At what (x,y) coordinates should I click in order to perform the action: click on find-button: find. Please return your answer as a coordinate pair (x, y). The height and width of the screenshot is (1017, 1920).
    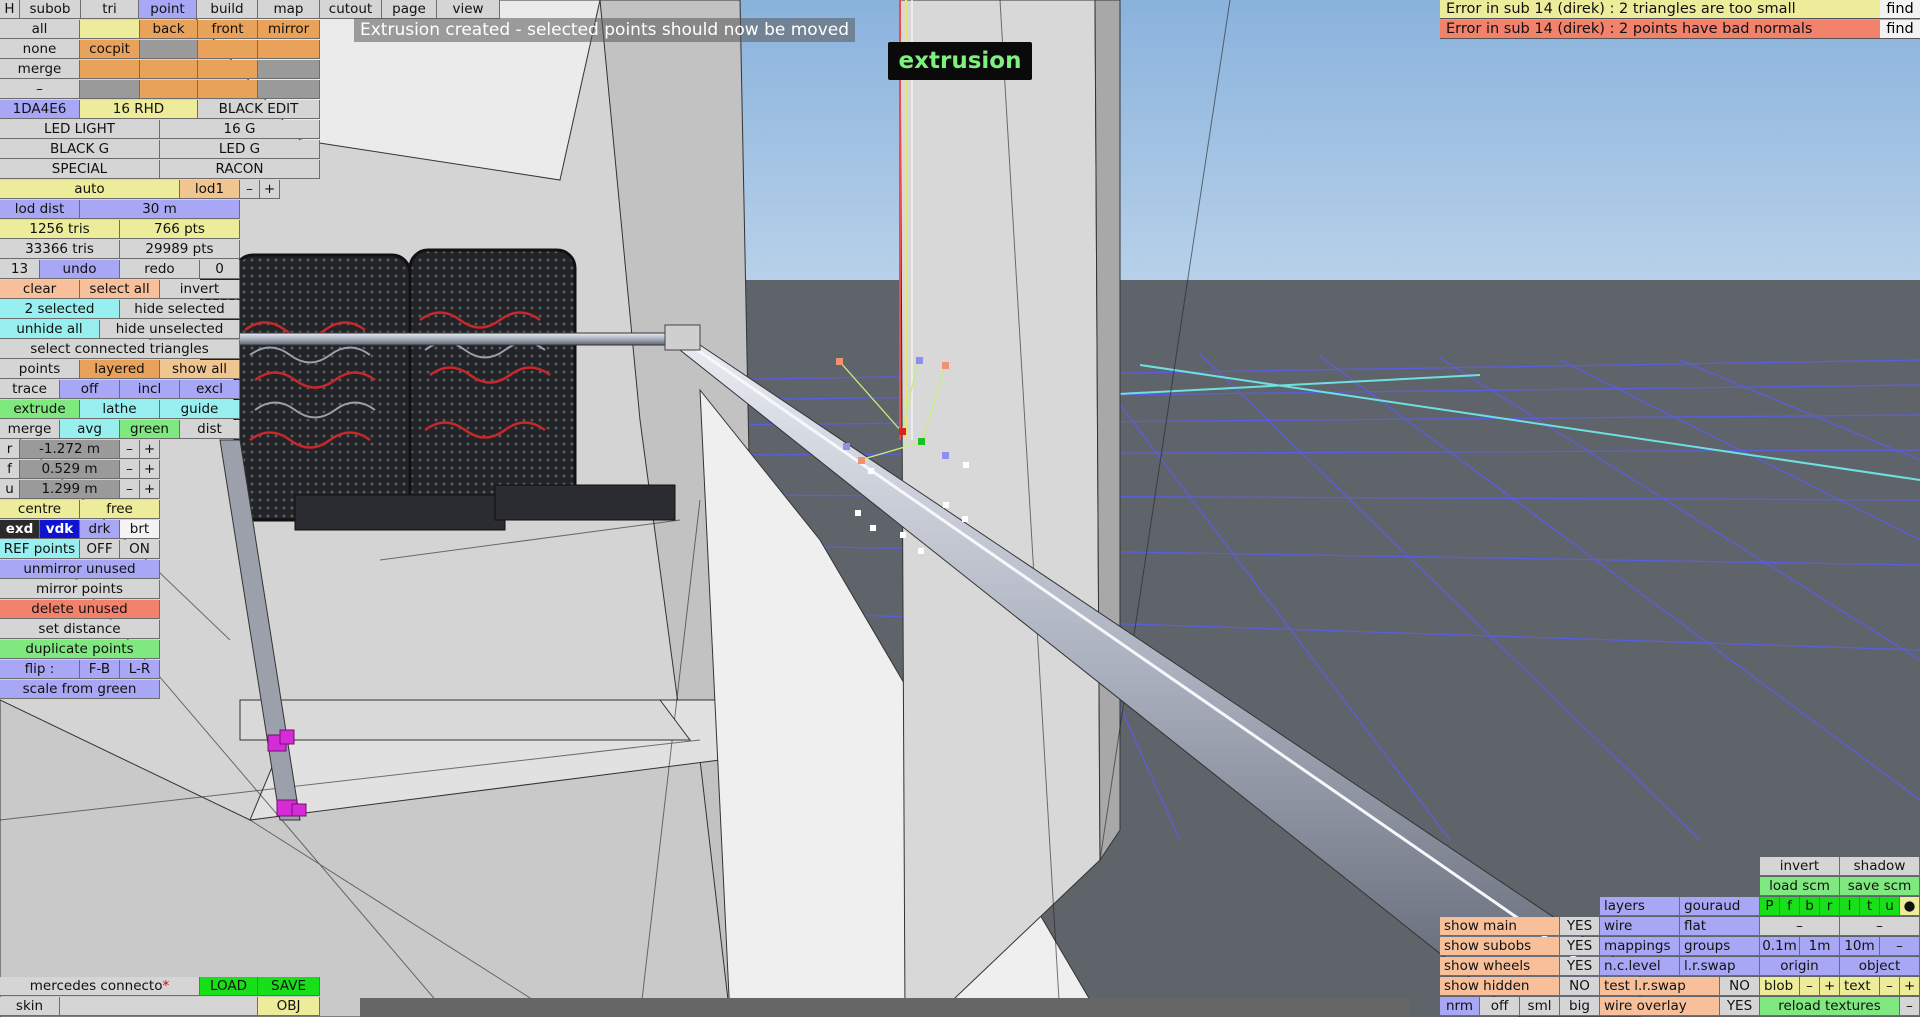
    Looking at the image, I should click on (1900, 9).